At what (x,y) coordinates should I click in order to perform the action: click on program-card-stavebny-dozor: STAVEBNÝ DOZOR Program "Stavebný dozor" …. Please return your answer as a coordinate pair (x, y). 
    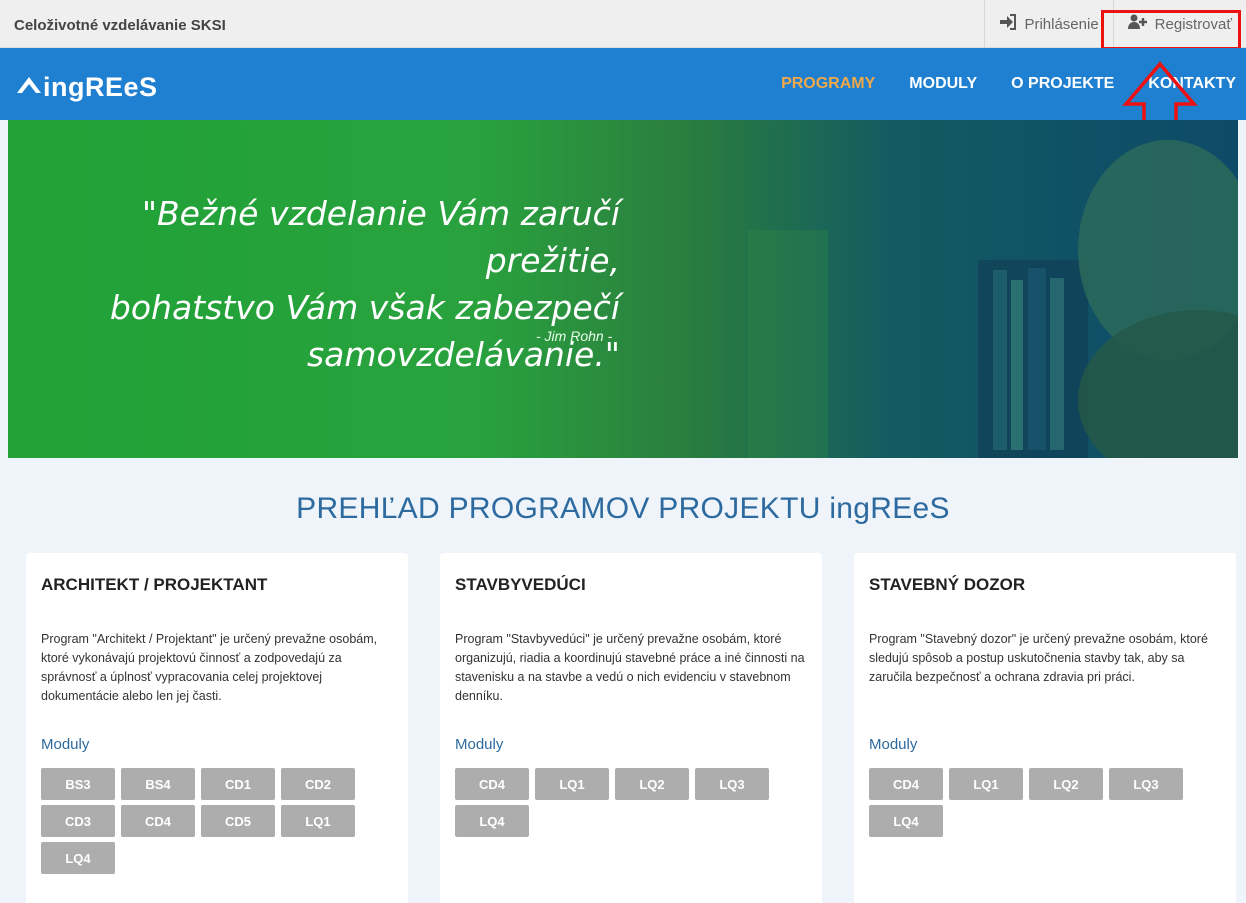
    Looking at the image, I should click on (1045, 728).